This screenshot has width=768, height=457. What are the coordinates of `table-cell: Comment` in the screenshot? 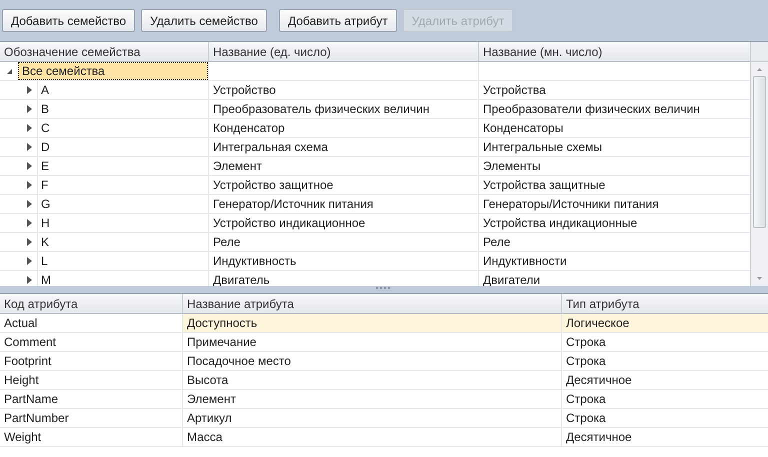 It's located at (91, 342).